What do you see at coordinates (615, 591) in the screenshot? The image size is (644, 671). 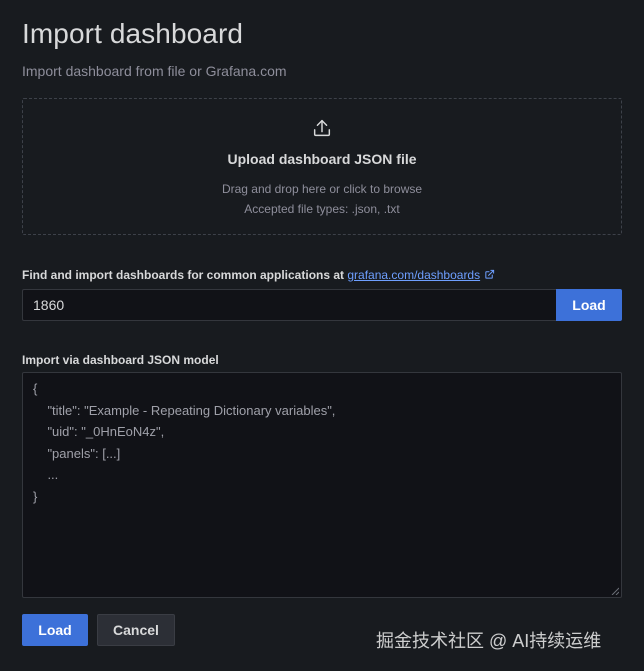 I see `resize-handle-icon` at bounding box center [615, 591].